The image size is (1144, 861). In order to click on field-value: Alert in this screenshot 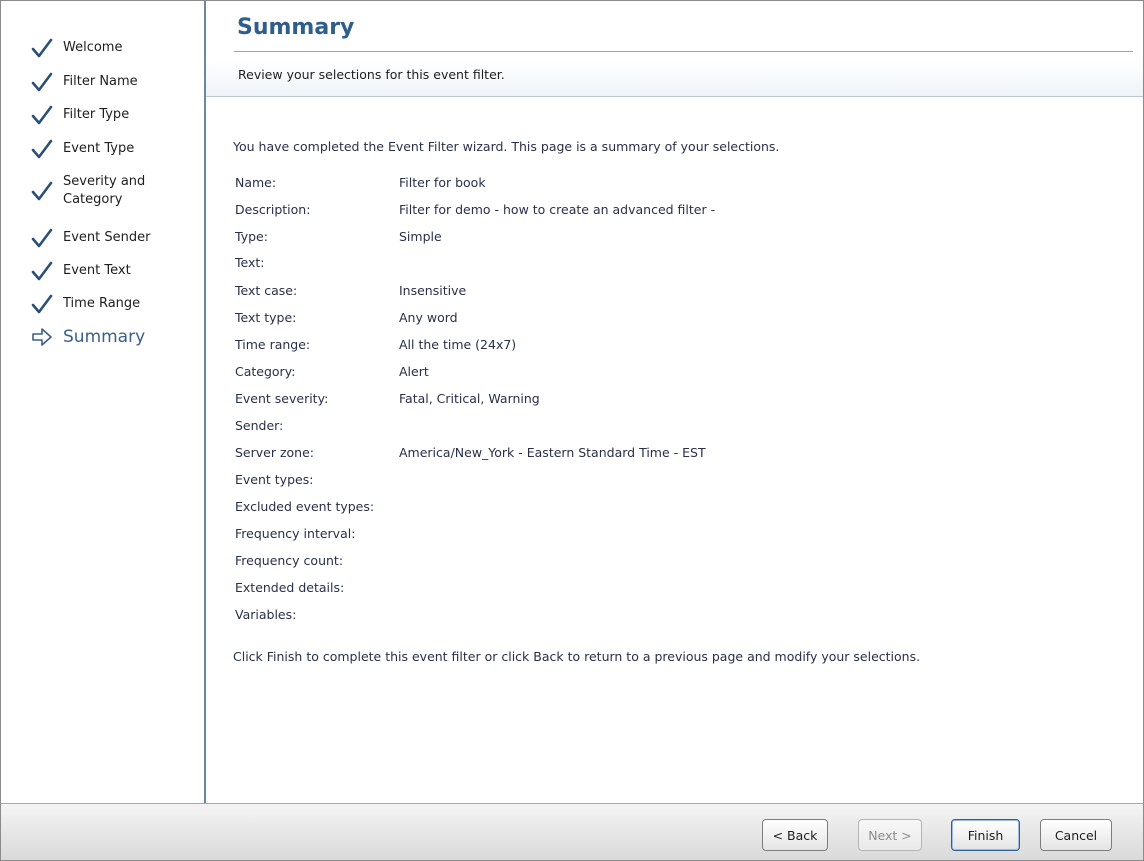, I will do `click(414, 371)`.